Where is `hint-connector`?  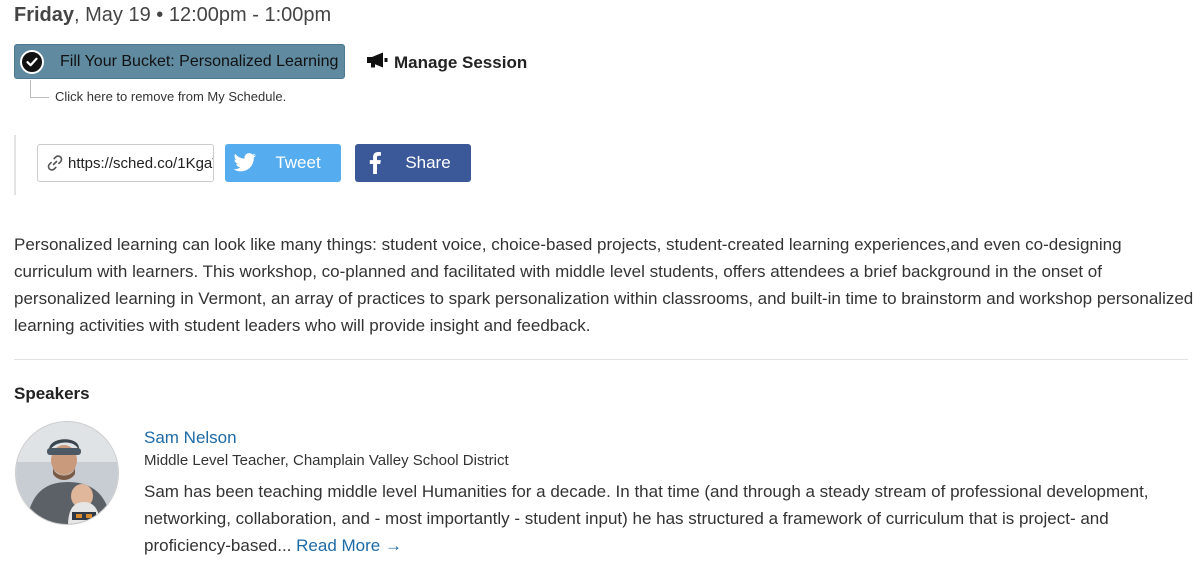
hint-connector is located at coordinates (39, 89).